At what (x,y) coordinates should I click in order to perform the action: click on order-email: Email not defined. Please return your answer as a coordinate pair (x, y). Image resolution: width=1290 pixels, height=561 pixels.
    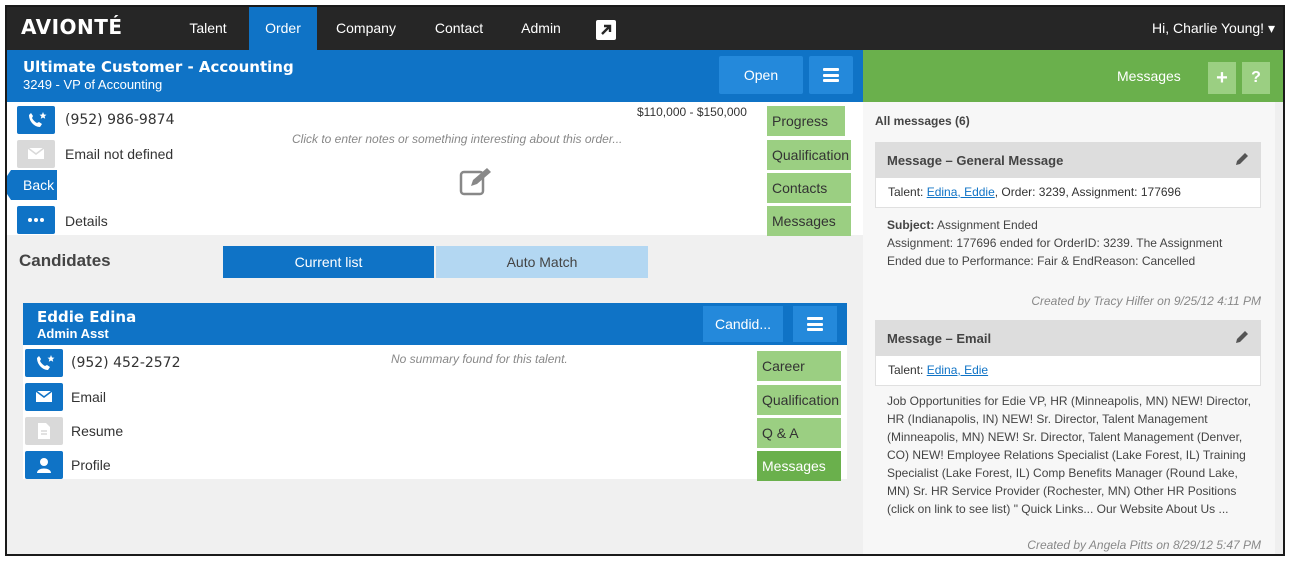
    Looking at the image, I should click on (119, 154).